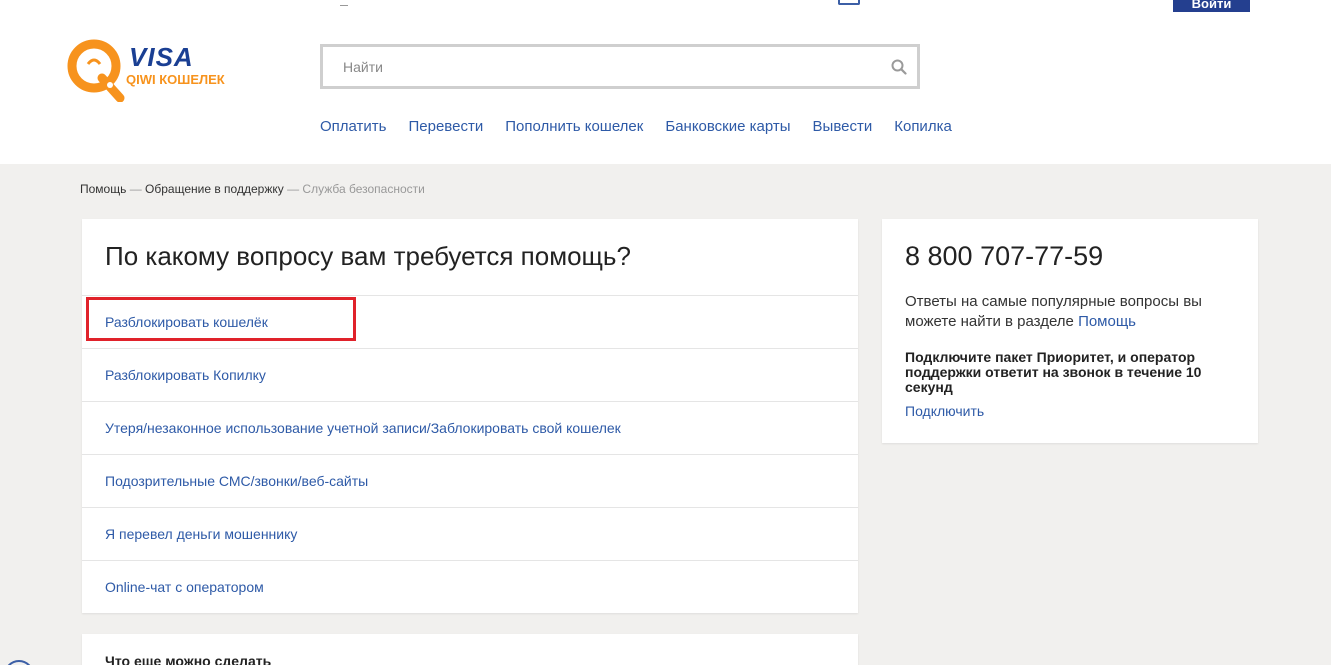 The width and height of the screenshot is (1331, 665). What do you see at coordinates (849, 2) in the screenshot?
I see `wallet-icon` at bounding box center [849, 2].